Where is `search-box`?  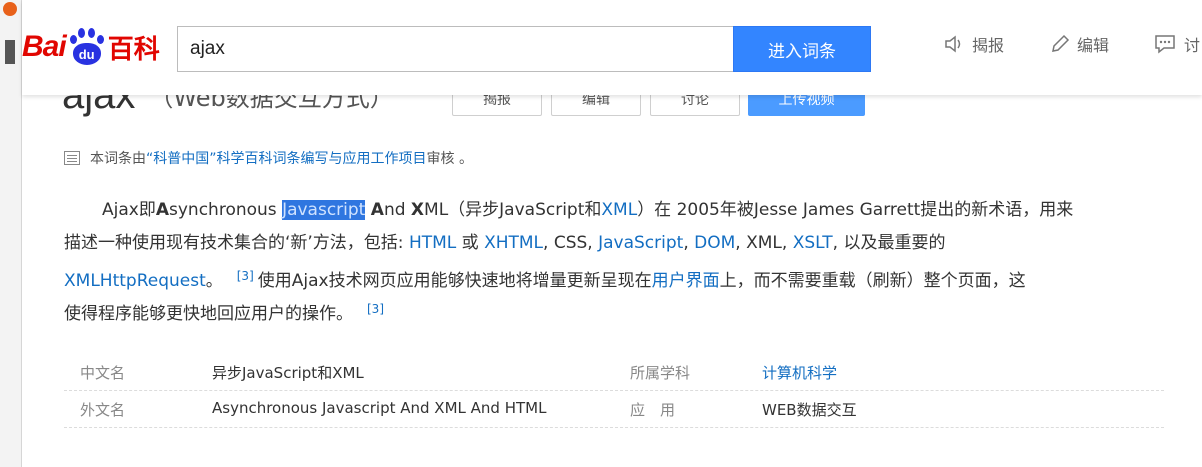 search-box is located at coordinates (455, 49).